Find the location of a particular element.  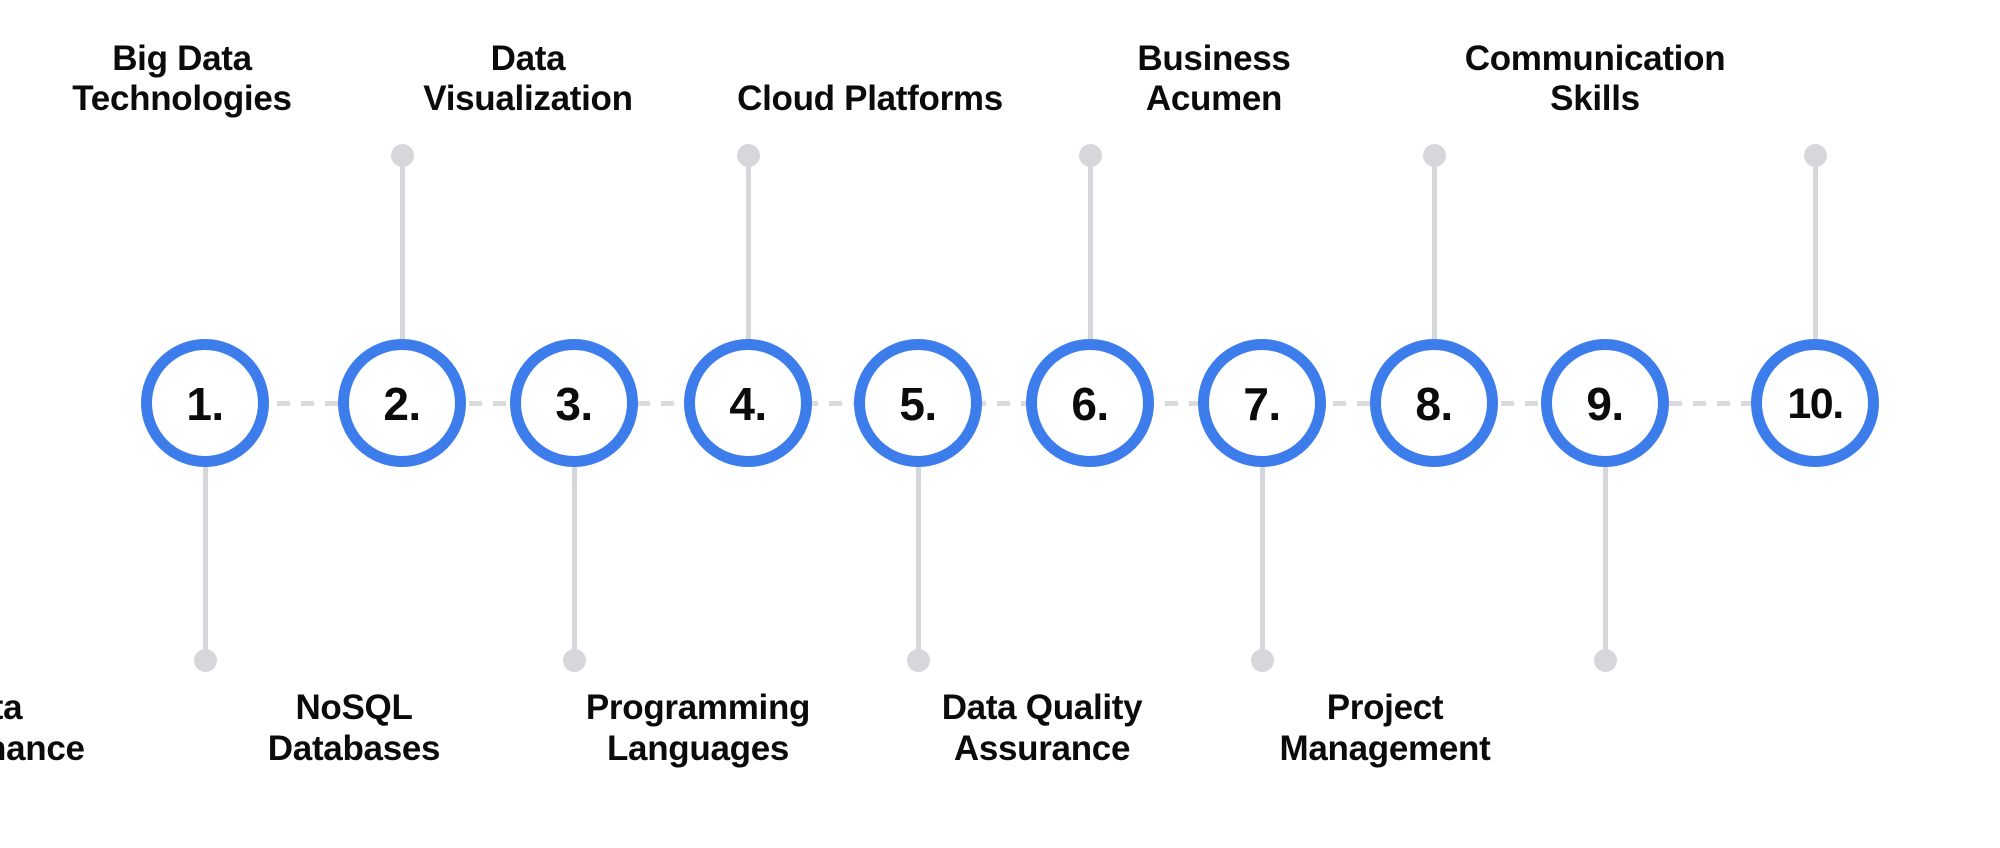

timeline-node-1: 1. is located at coordinates (205, 403).